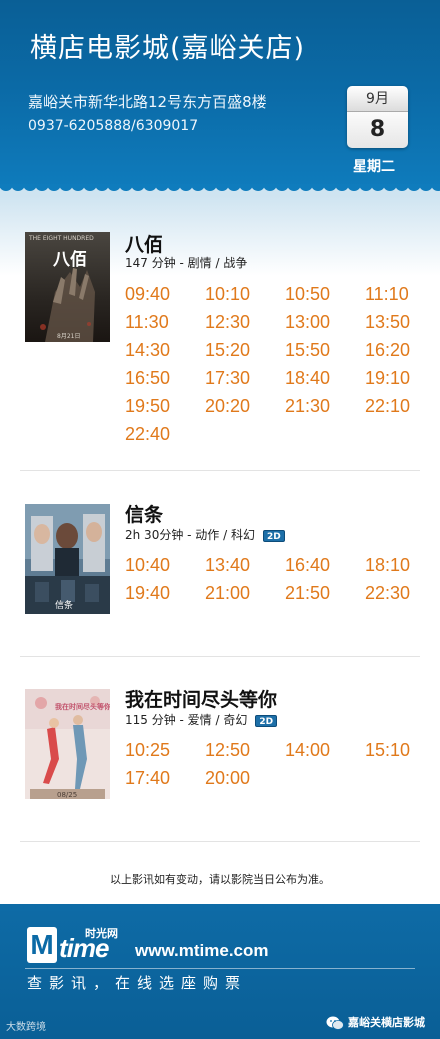  I want to click on cinema-title: 横店电影城(嘉峪关店), so click(168, 48).